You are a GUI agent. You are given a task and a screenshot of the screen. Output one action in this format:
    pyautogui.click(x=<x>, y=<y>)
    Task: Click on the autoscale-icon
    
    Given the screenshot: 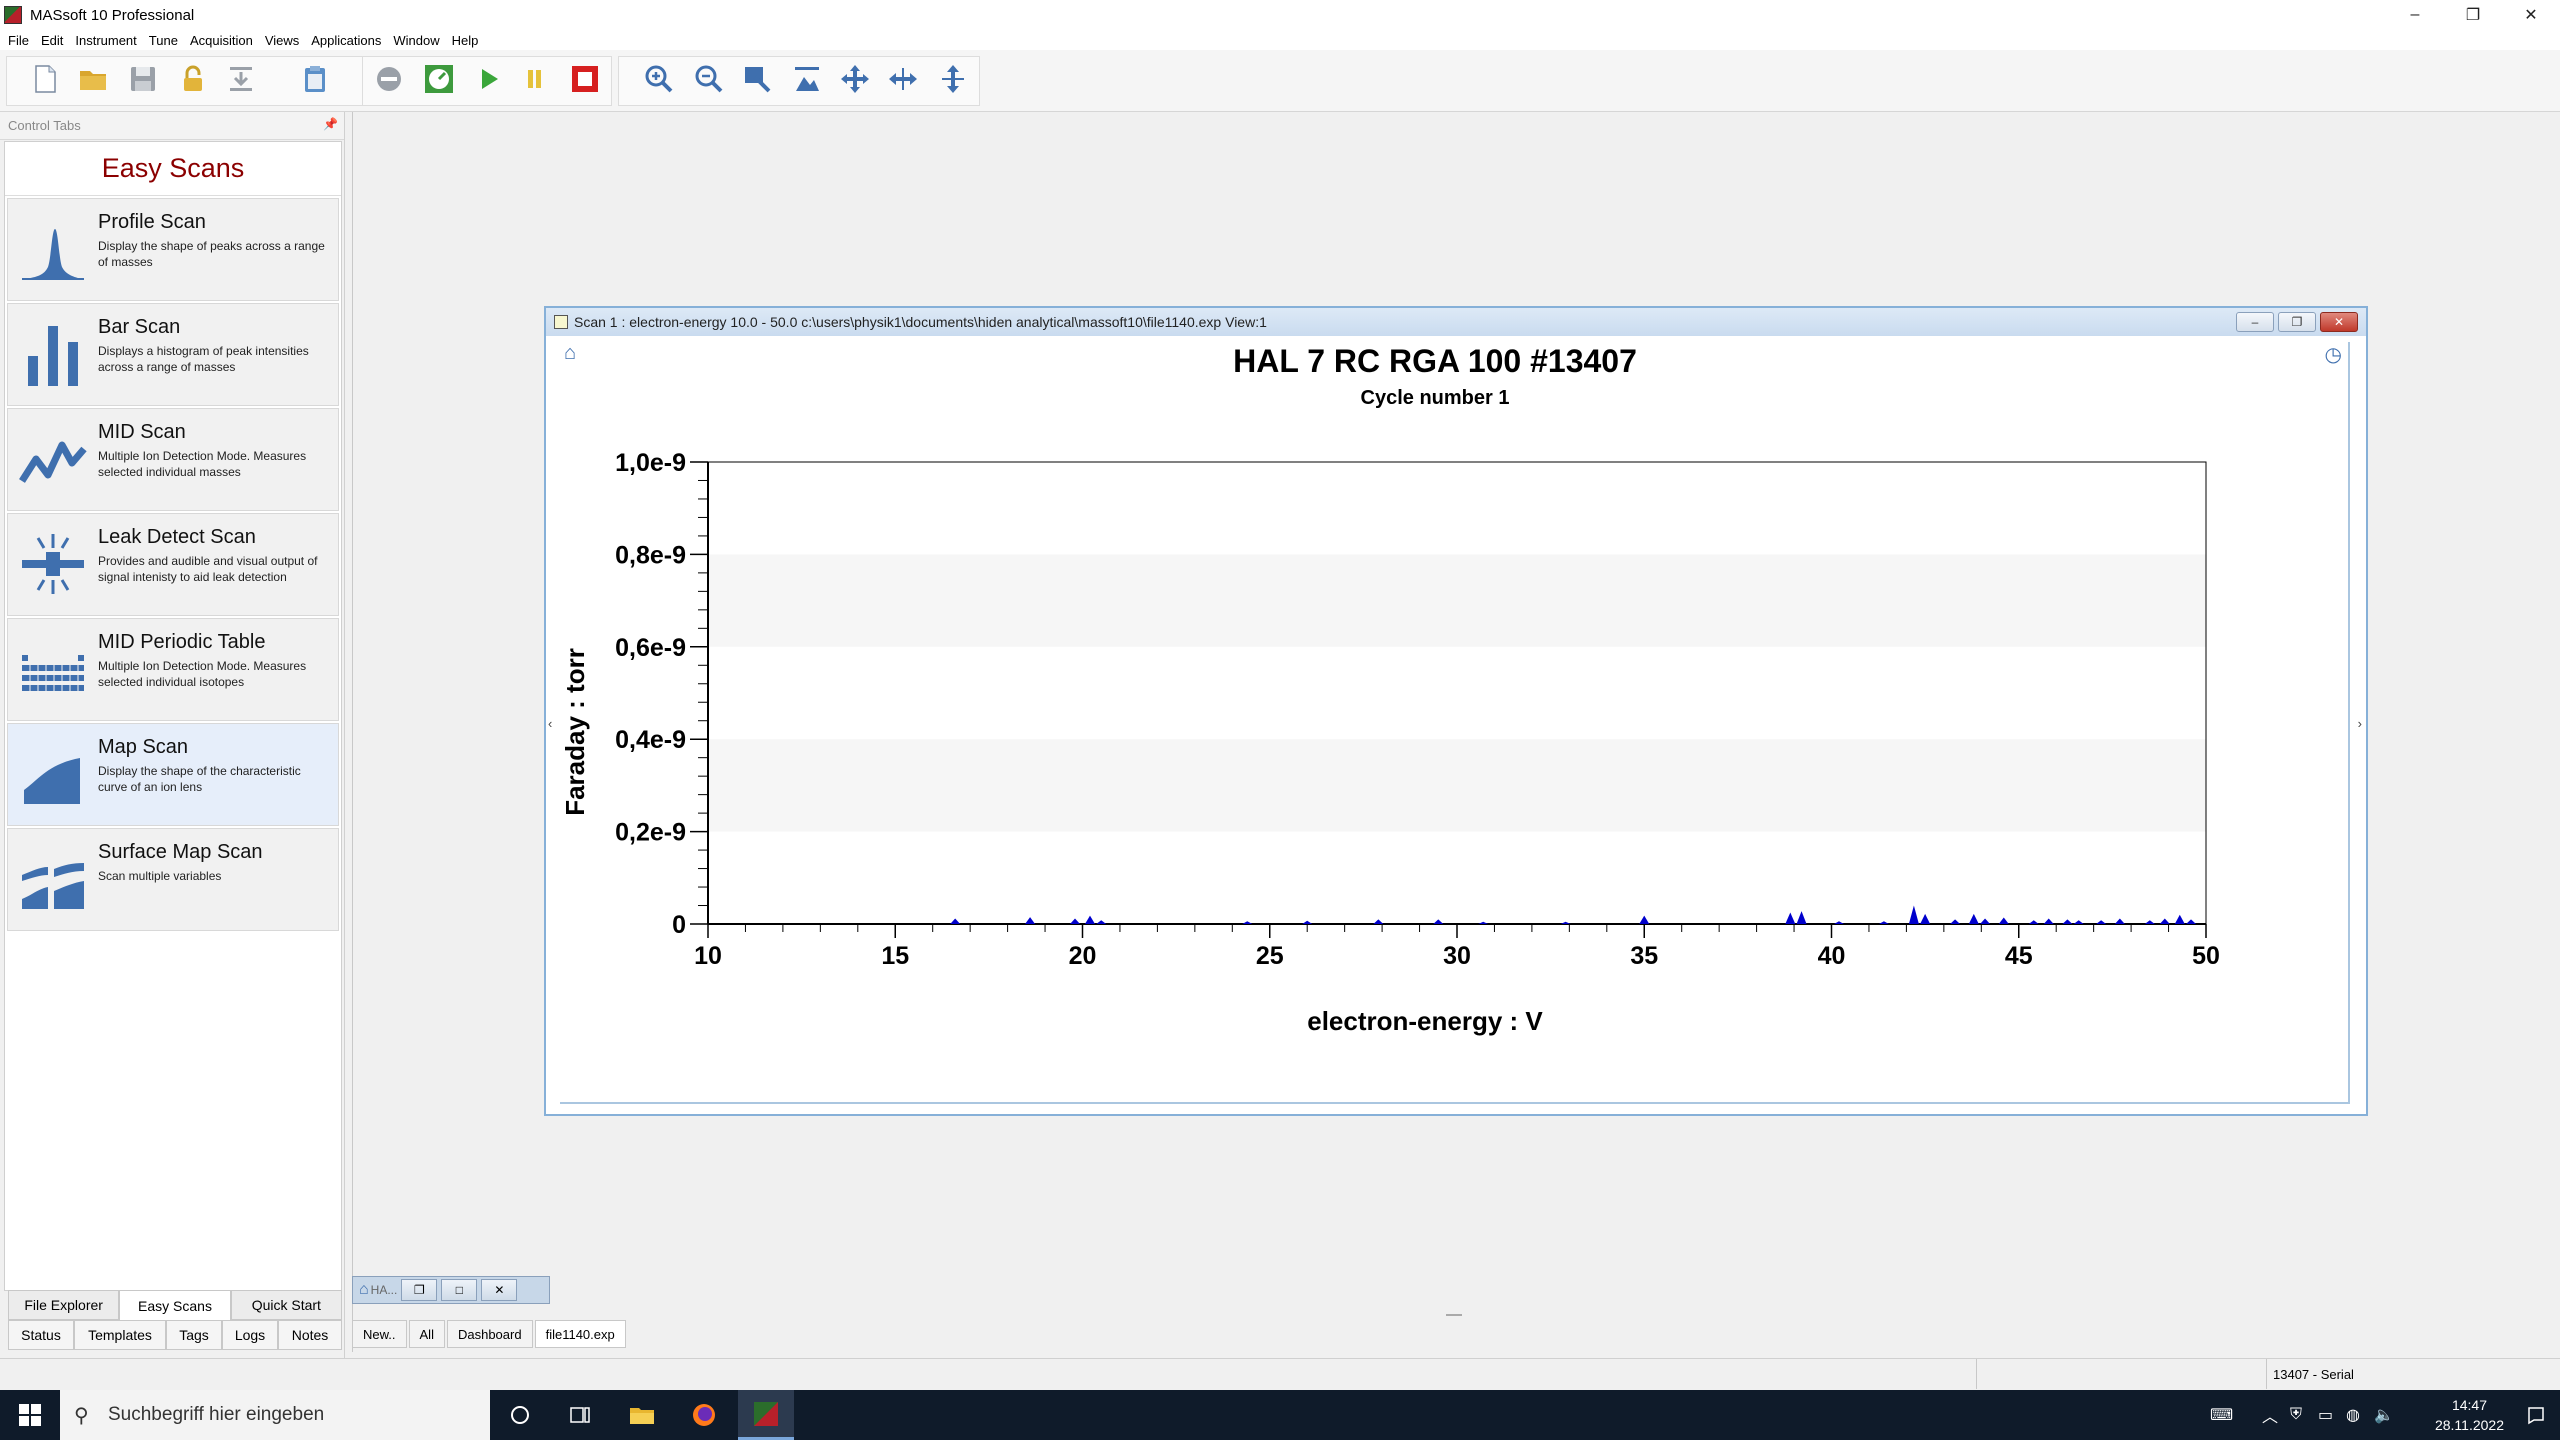 What is the action you would take?
    pyautogui.click(x=807, y=79)
    